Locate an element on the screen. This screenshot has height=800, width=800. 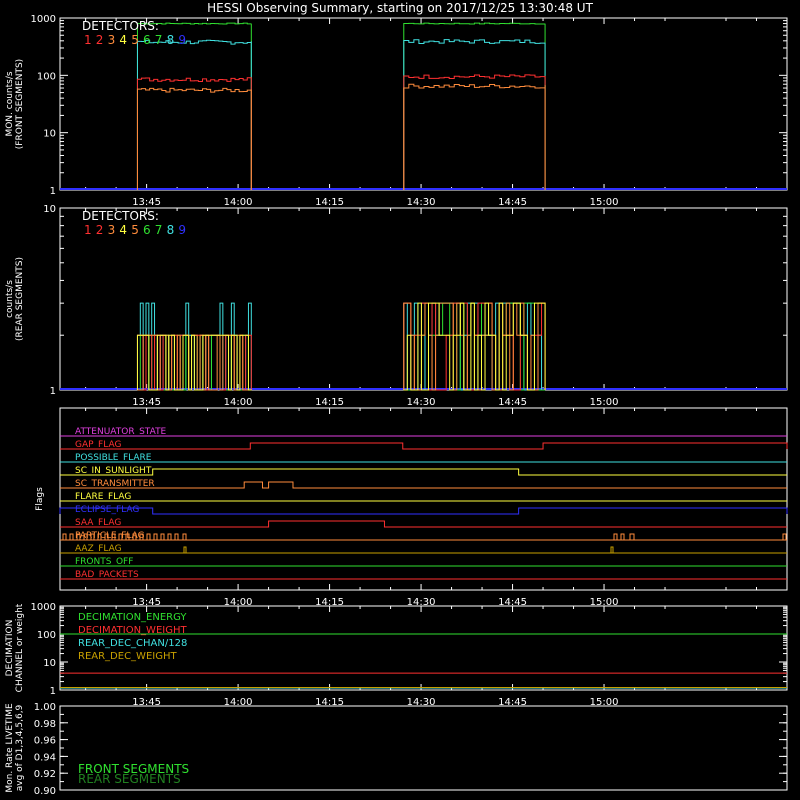
rear-time-tick-label: 14:00 is located at coordinates (238, 402).